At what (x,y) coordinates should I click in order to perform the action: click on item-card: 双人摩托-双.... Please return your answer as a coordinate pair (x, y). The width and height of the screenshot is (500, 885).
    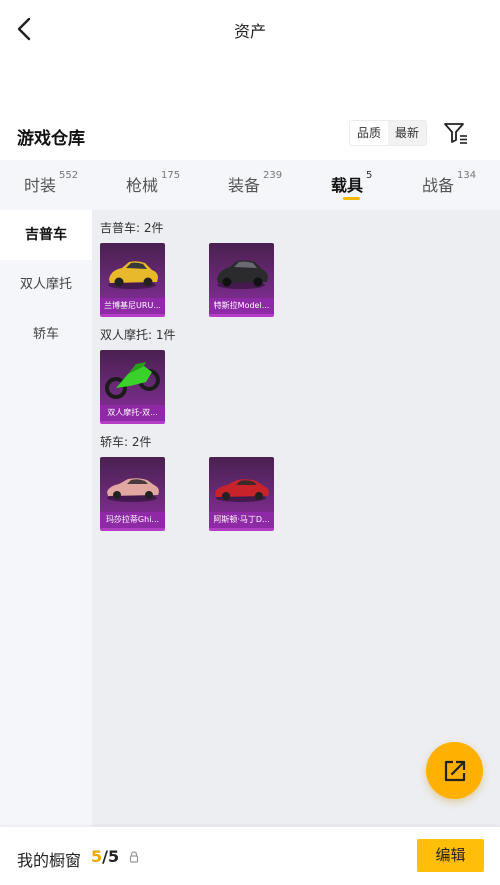
    Looking at the image, I should click on (132, 387).